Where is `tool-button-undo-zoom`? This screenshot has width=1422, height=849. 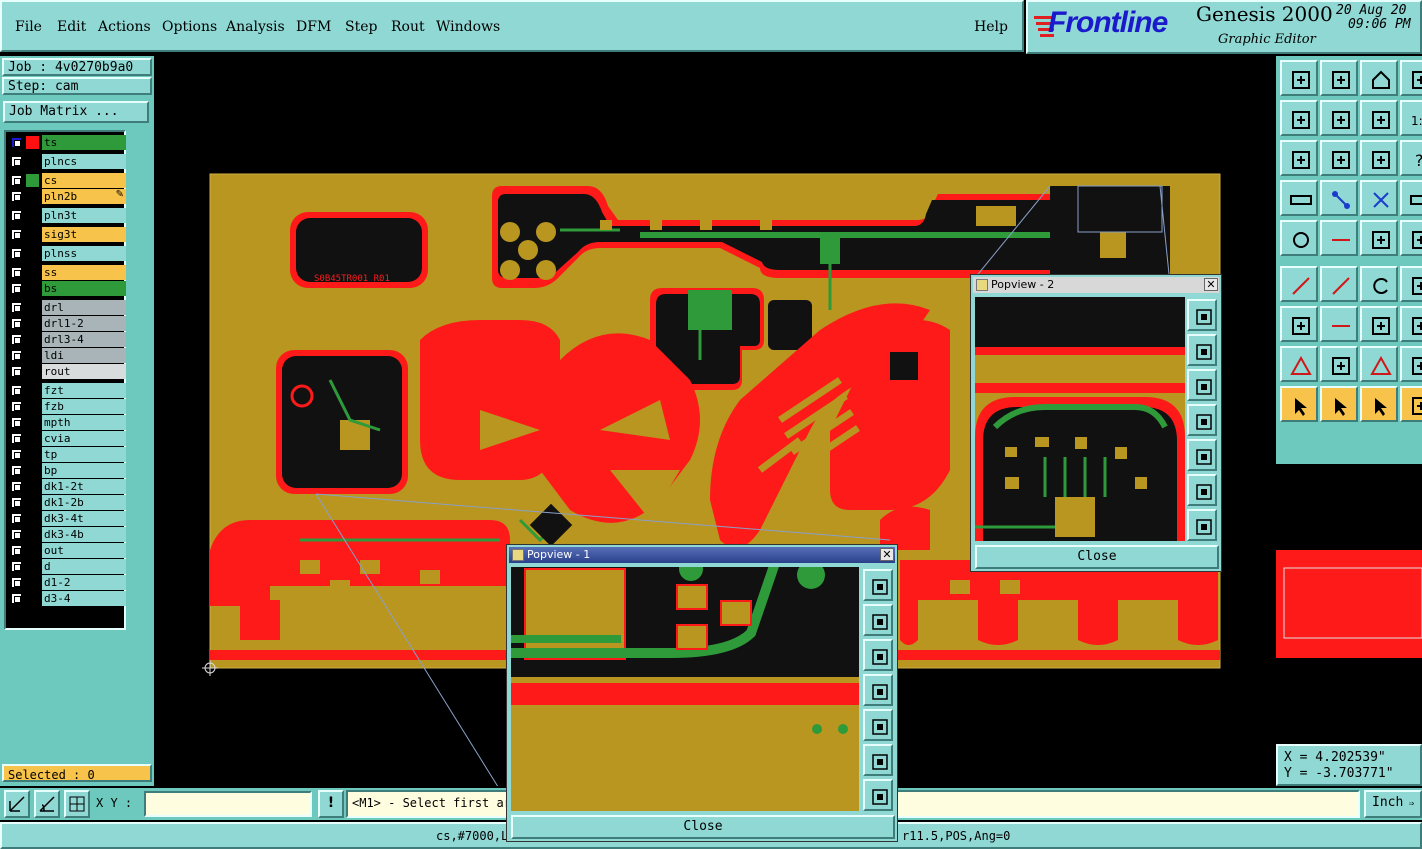 tool-button-undo-zoom is located at coordinates (1379, 118).